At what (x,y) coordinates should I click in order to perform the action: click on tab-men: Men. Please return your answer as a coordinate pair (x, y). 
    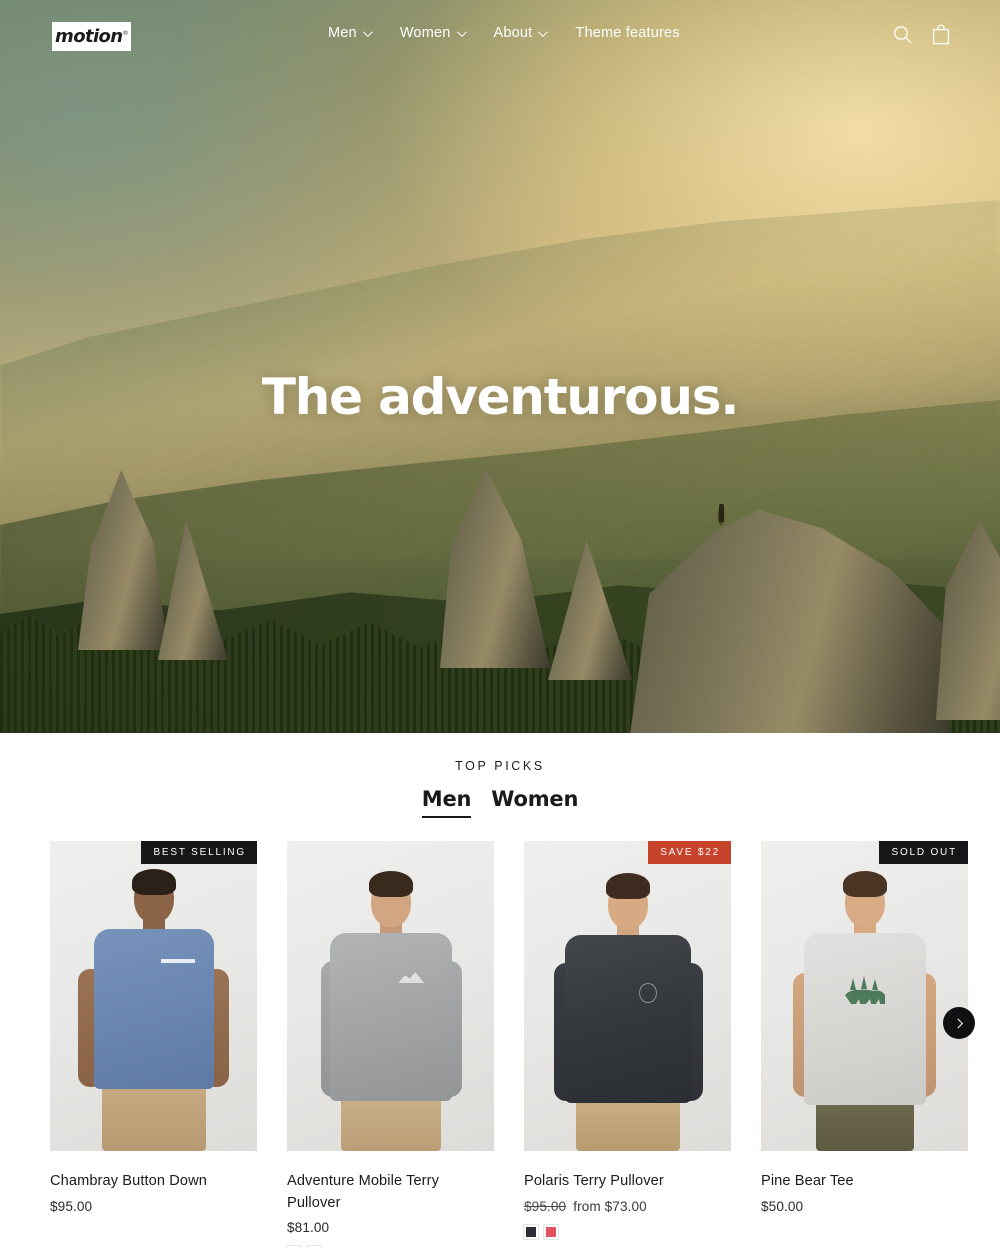
    Looking at the image, I should click on (446, 802).